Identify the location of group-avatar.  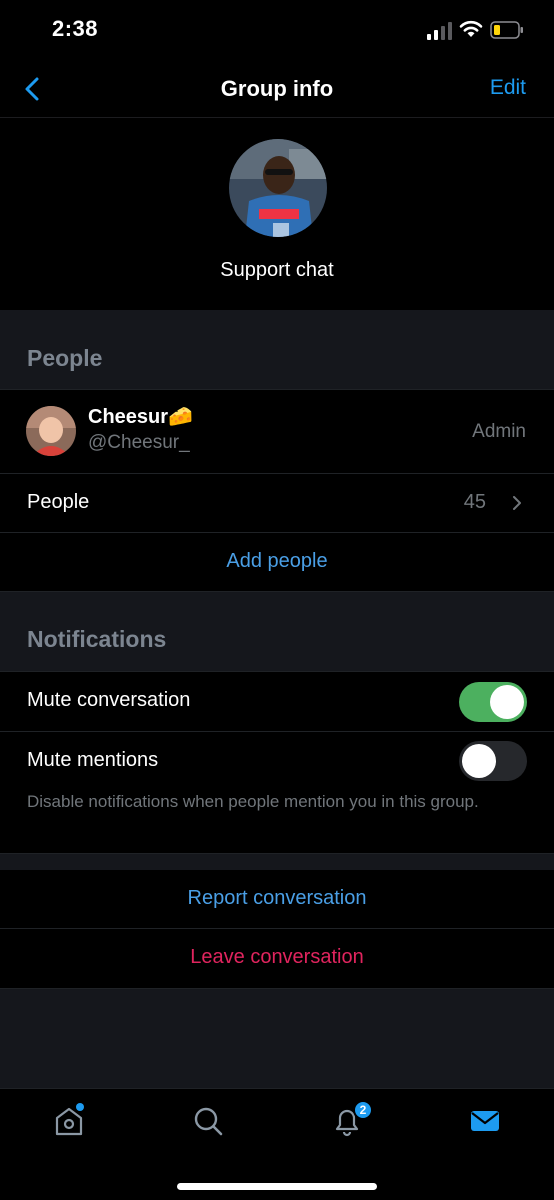
(278, 188).